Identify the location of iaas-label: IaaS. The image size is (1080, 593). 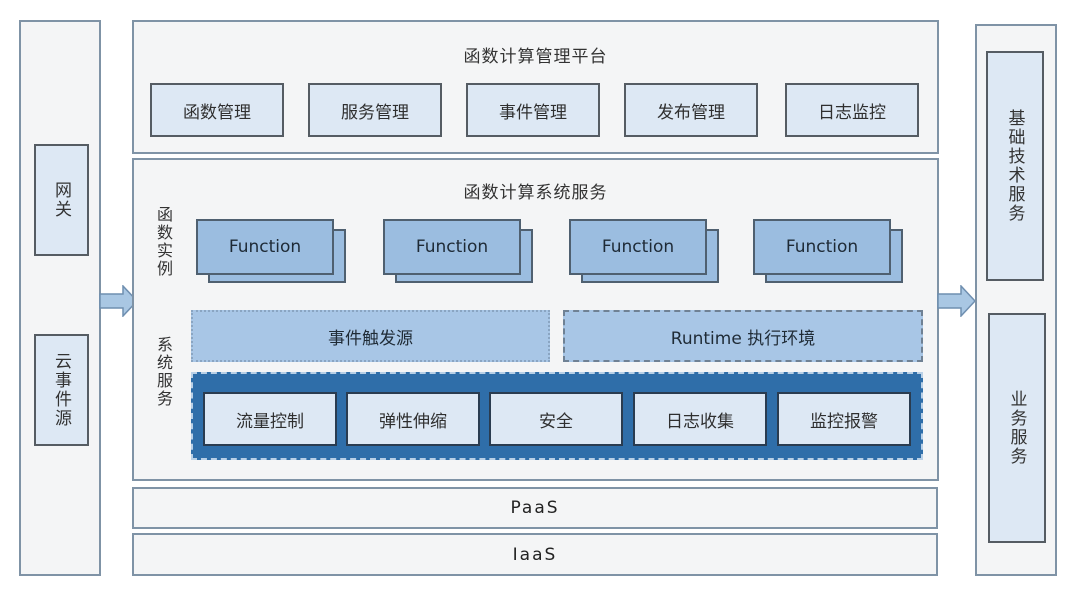
(535, 554).